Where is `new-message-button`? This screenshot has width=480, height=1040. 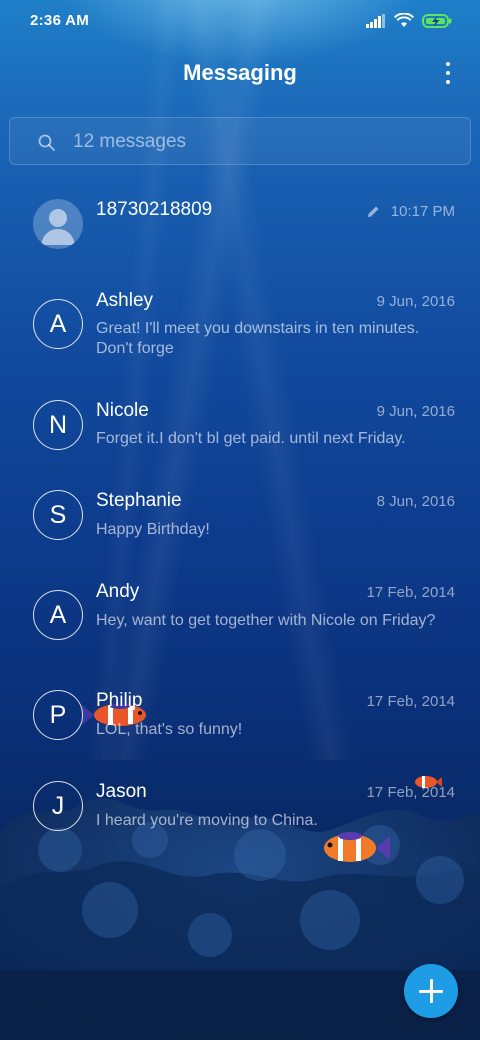 new-message-button is located at coordinates (431, 991).